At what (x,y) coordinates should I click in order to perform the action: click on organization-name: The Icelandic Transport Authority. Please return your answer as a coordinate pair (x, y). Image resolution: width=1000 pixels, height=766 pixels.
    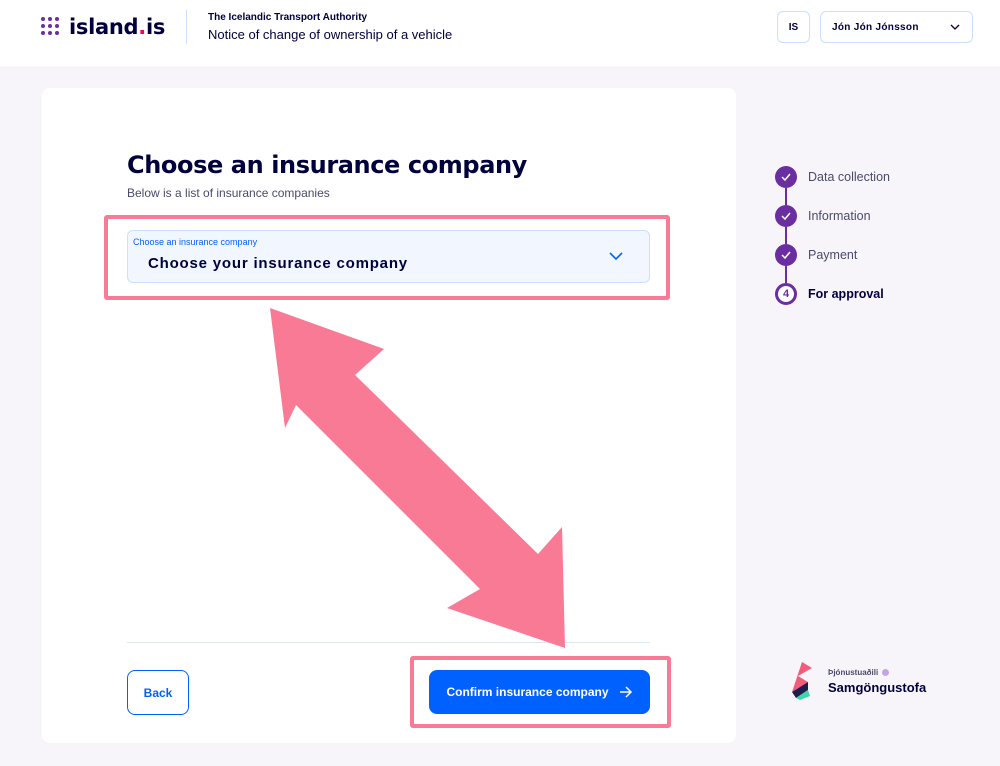
    Looking at the image, I should click on (288, 17).